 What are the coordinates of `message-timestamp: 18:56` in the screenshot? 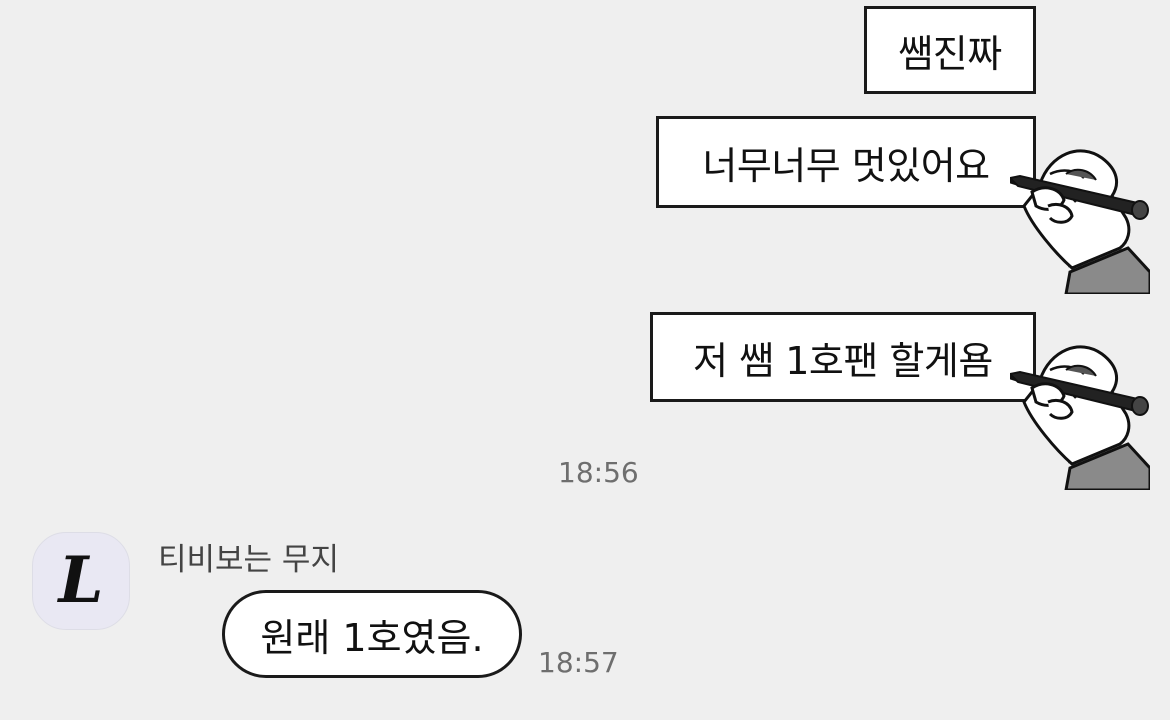 It's located at (598, 472).